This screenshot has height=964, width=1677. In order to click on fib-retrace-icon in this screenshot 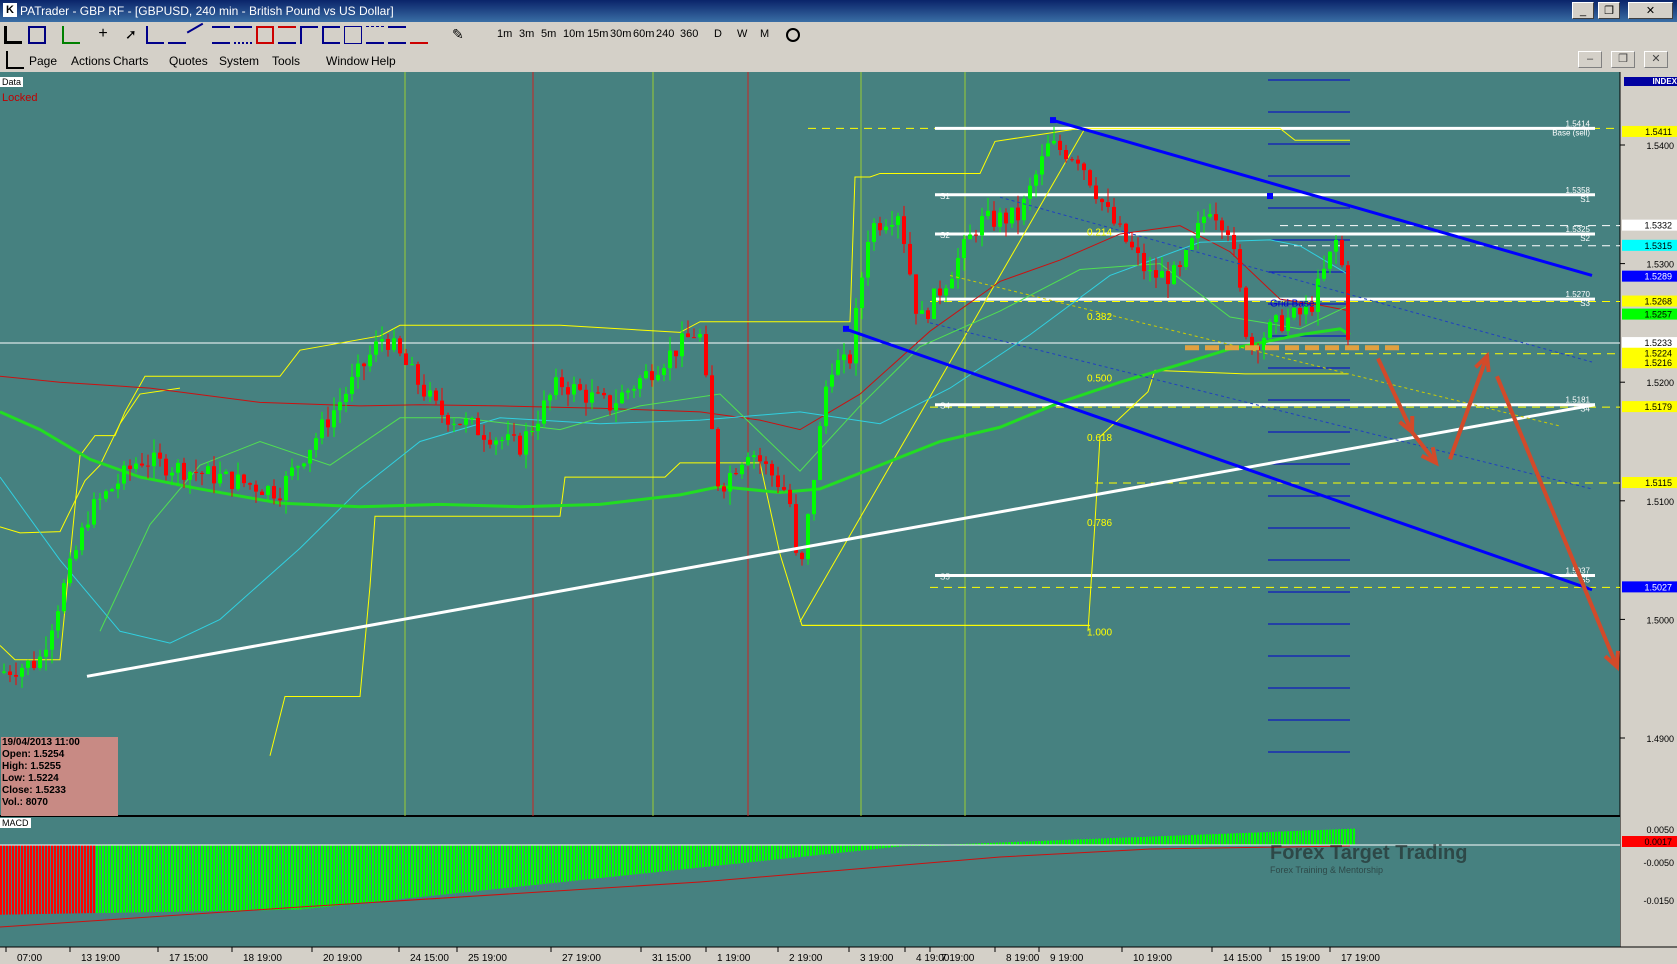, I will do `click(287, 35)`.